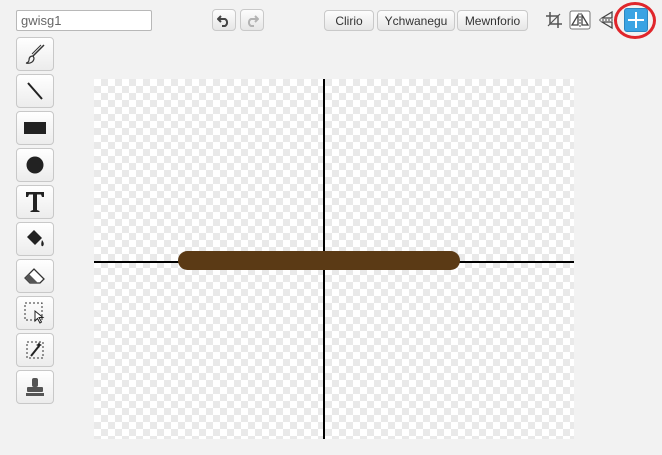 The width and height of the screenshot is (662, 455). I want to click on paintbrush-tool, so click(35, 54).